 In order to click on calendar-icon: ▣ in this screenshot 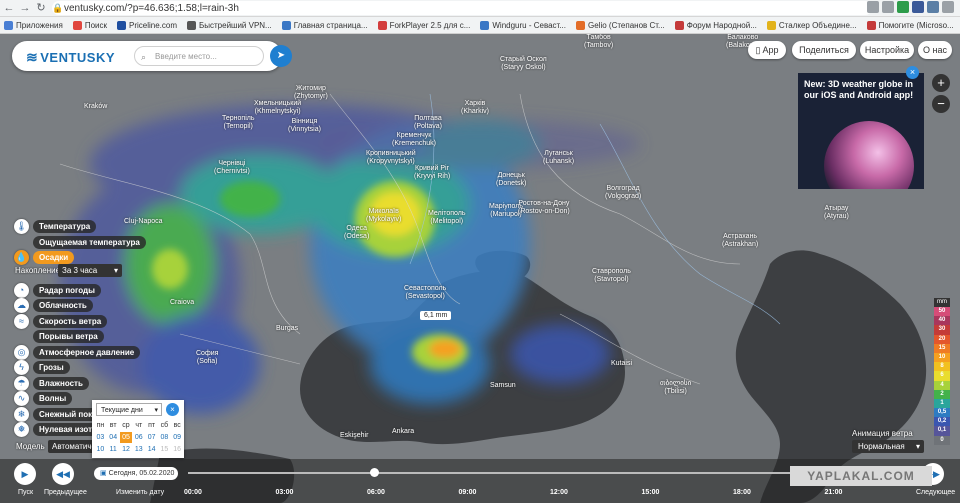, I will do `click(103, 473)`.